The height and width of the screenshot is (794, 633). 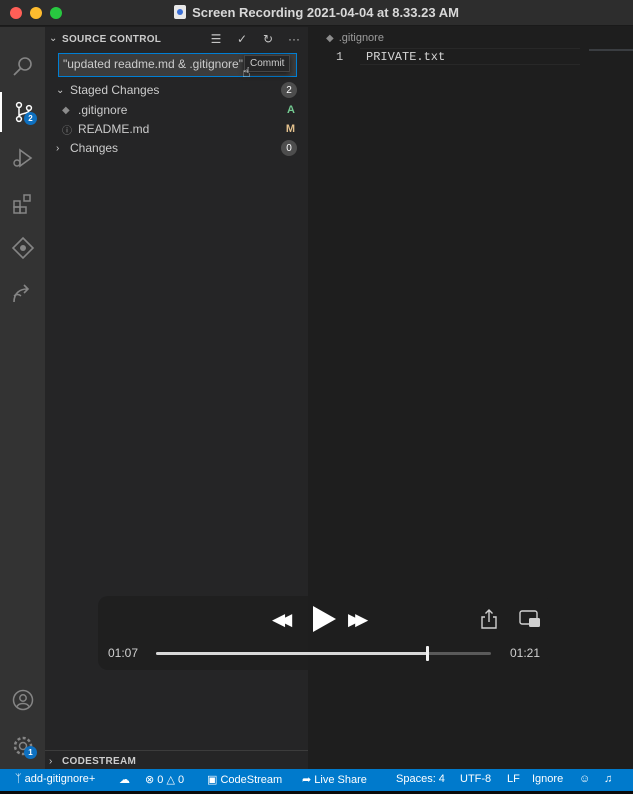 What do you see at coordinates (246, 72) in the screenshot?
I see `pointer-cursor-icon: ☝` at bounding box center [246, 72].